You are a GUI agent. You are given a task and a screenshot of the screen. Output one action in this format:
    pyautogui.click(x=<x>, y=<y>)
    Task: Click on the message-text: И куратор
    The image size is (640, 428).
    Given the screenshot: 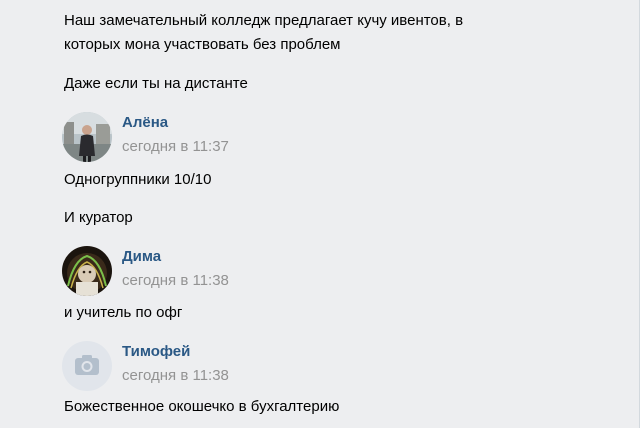 What is the action you would take?
    pyautogui.click(x=98, y=217)
    